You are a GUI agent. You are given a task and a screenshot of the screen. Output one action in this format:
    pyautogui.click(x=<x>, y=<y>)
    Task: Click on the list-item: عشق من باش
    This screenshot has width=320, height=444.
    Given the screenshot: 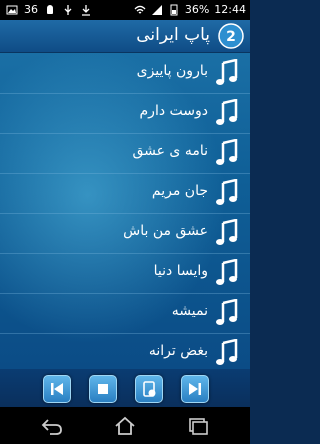 What is the action you would take?
    pyautogui.click(x=125, y=233)
    